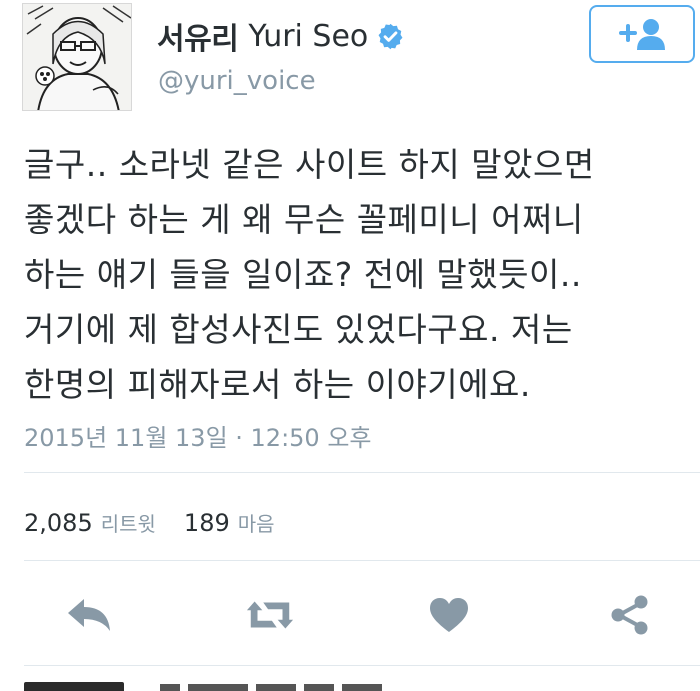 The width and height of the screenshot is (700, 691). I want to click on retweet-label: 리트윗, so click(128, 522).